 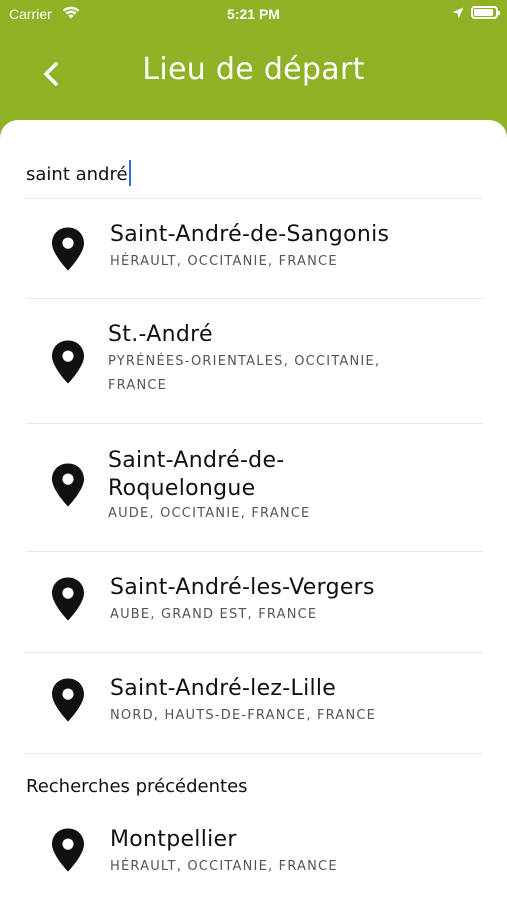 What do you see at coordinates (244, 361) in the screenshot?
I see `place-region-line-1: PYRÉNÉES-ORIENTALES, OCCITANIE,` at bounding box center [244, 361].